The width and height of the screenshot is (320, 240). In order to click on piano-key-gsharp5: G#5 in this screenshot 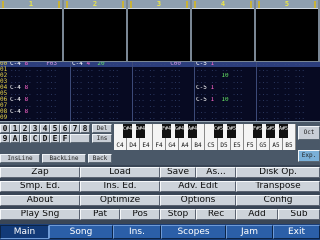, I will do `click(270, 131)`.